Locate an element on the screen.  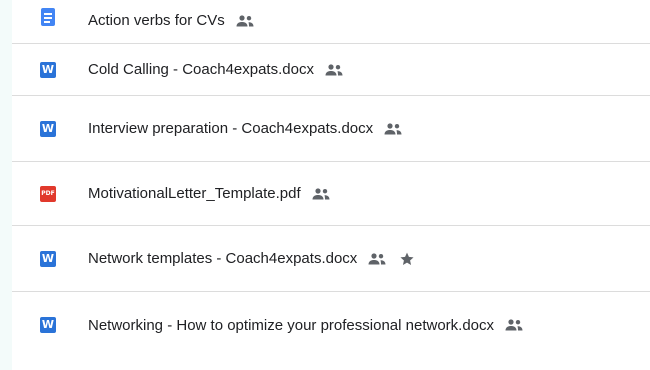
star-icon is located at coordinates (407, 259).